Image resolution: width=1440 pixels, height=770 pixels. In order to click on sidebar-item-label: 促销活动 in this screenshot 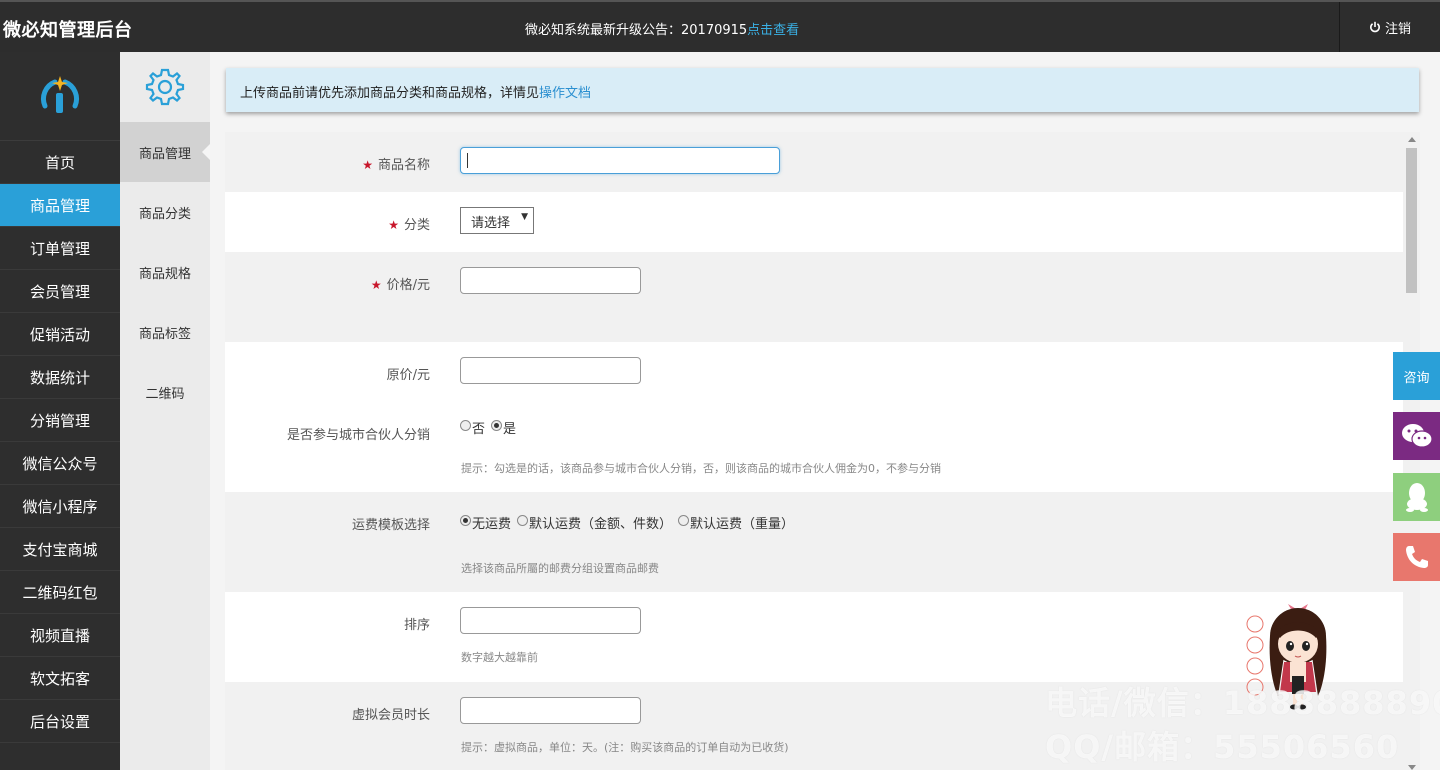, I will do `click(59, 334)`.